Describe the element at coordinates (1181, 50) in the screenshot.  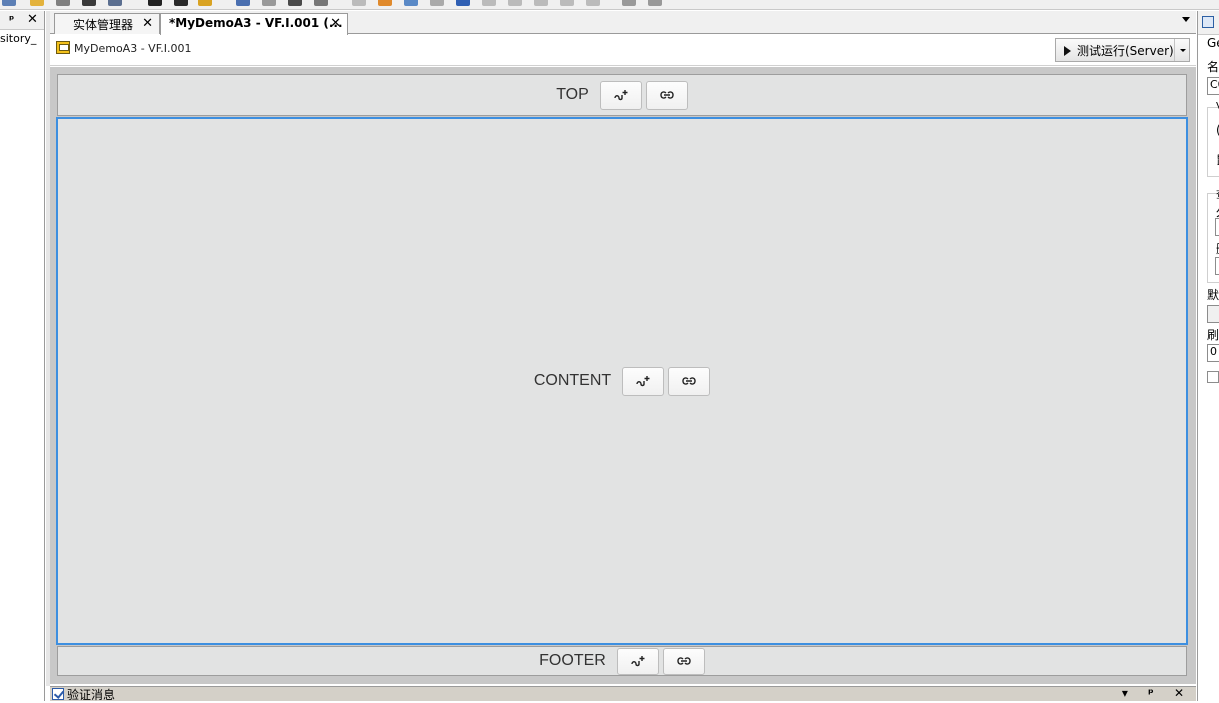
I see `chevron-down-icon` at that location.